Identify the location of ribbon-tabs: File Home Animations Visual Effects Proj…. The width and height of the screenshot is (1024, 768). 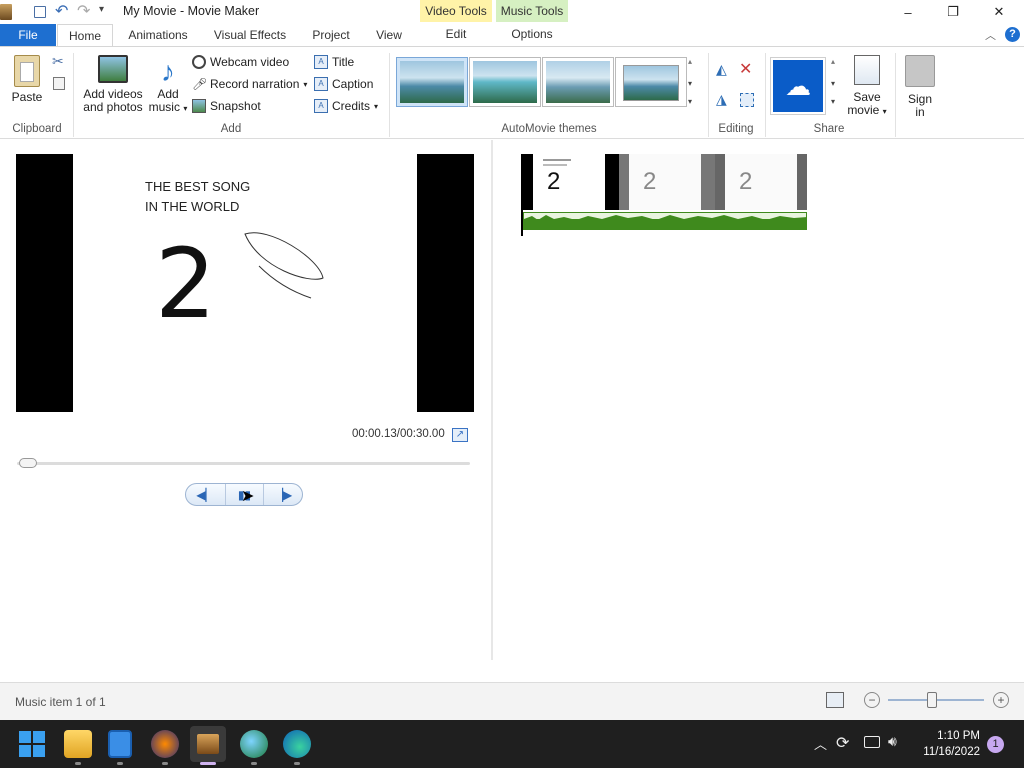
(512, 36).